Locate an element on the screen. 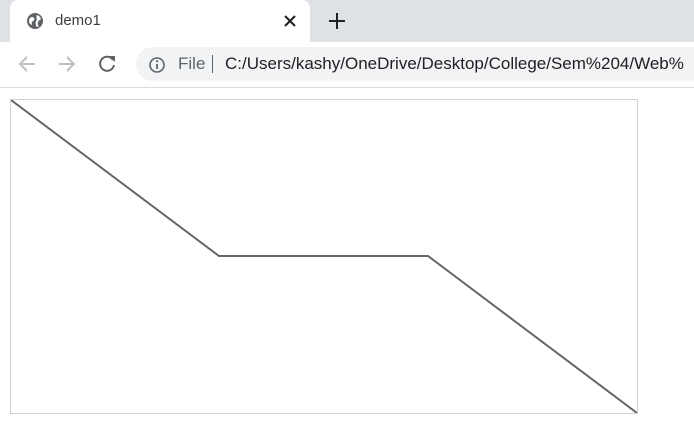 Image resolution: width=694 pixels, height=437 pixels. reload-icon is located at coordinates (107, 64).